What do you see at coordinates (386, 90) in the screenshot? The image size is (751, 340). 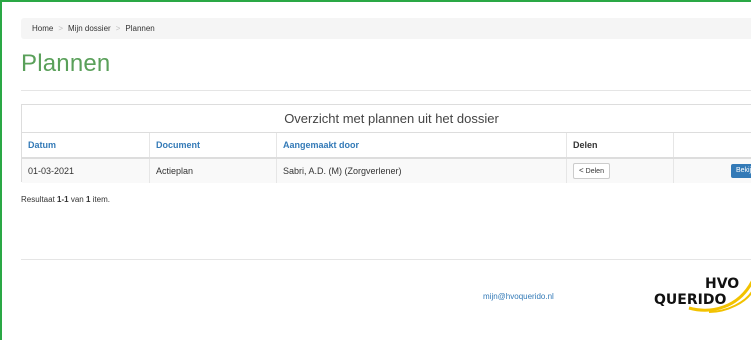 I see `title-divider` at bounding box center [386, 90].